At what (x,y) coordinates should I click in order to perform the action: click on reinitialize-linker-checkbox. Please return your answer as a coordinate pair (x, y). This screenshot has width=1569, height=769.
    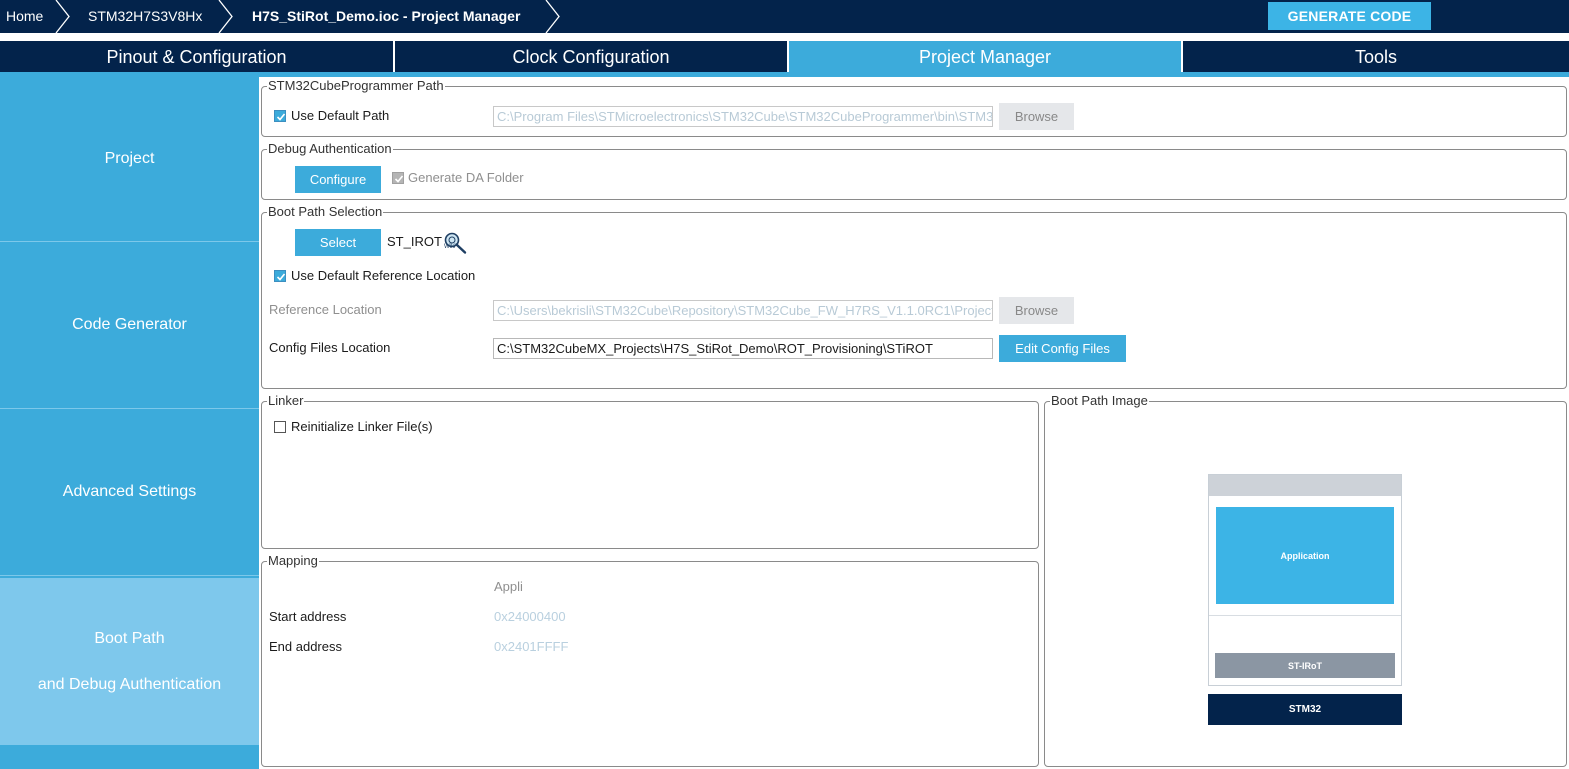
    Looking at the image, I should click on (280, 427).